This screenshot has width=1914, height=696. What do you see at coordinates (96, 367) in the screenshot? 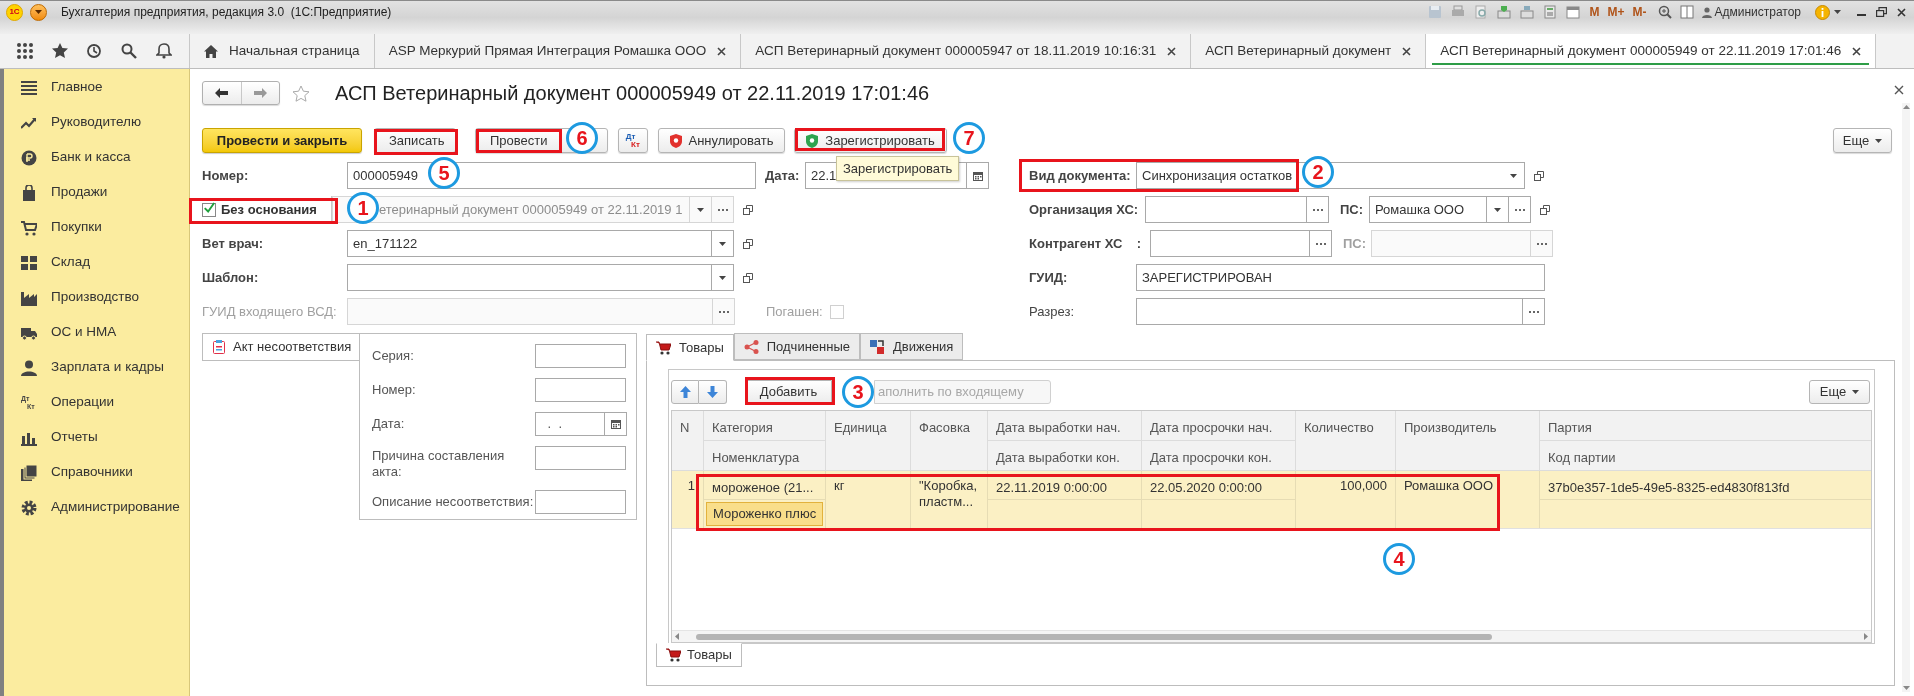
I see `sidebar-item: Зарплата и кадры` at bounding box center [96, 367].